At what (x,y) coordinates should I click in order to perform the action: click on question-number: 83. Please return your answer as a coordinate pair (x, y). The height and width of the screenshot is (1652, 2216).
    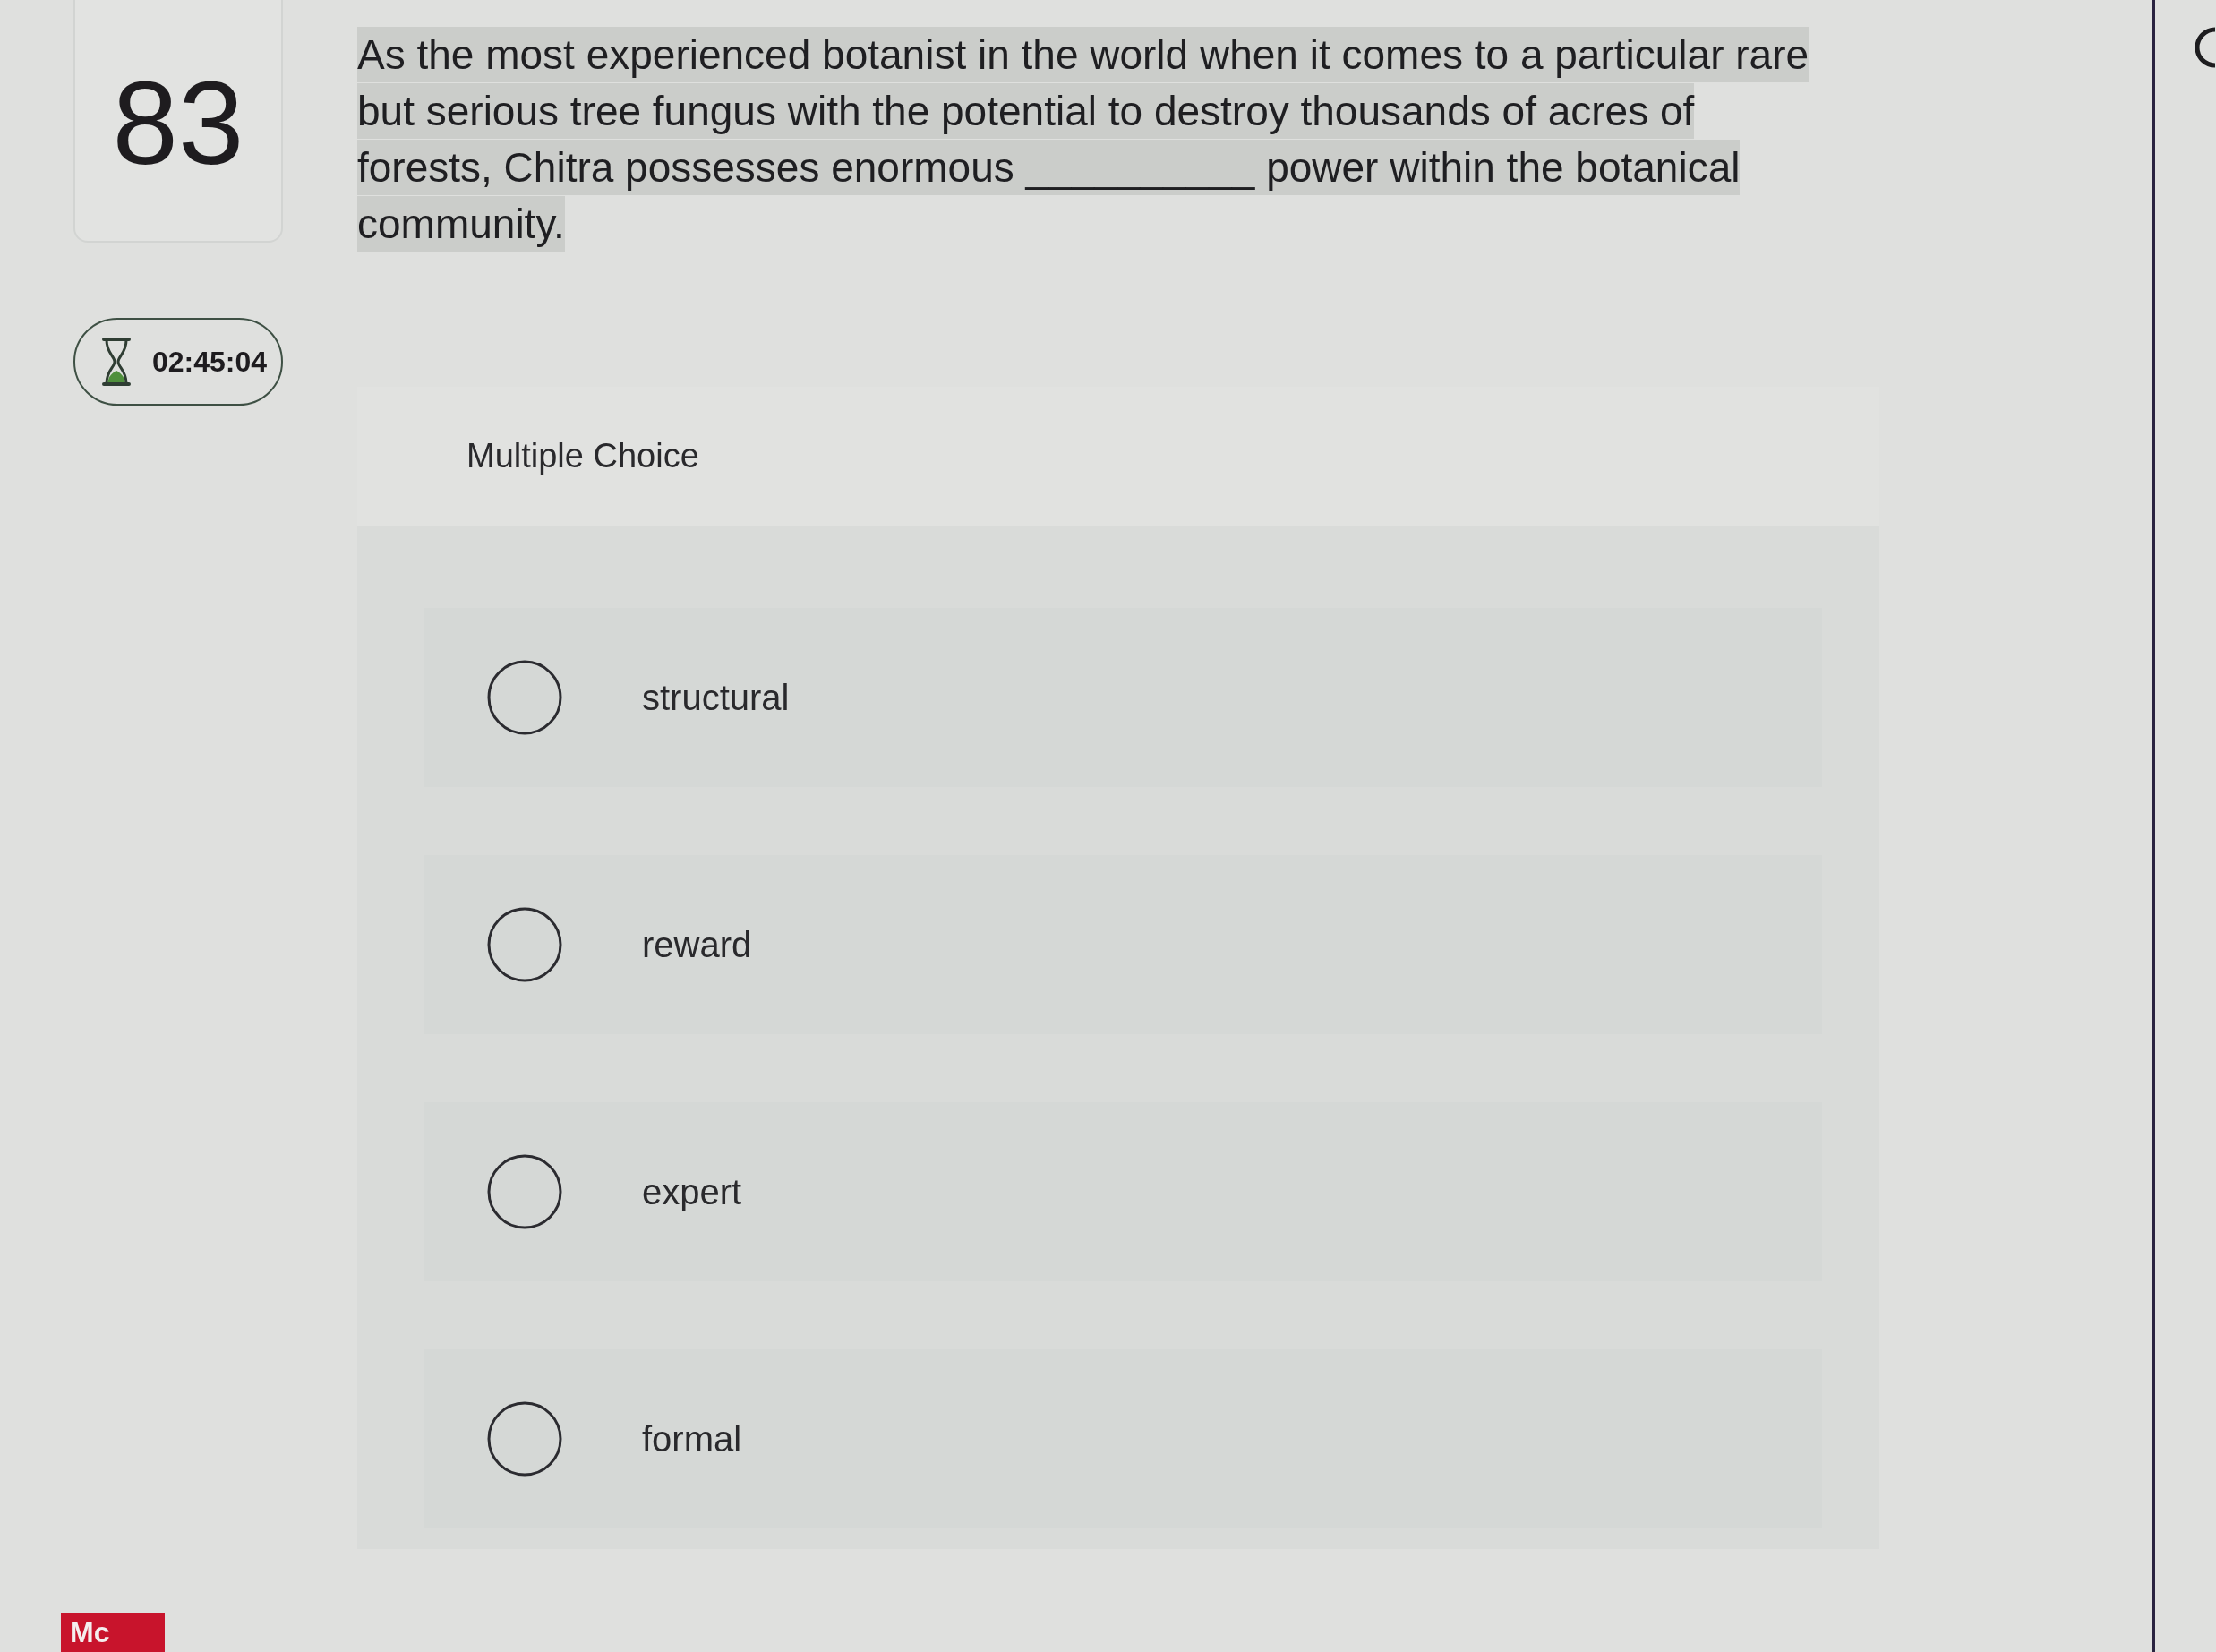
    Looking at the image, I should click on (178, 120).